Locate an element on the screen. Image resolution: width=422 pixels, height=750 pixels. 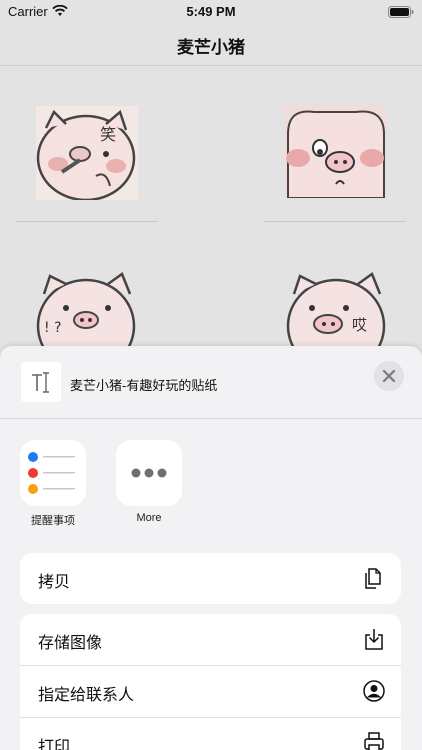
share-header: 麦芒小猪-有趣好玩的贴纸 is located at coordinates (211, 382).